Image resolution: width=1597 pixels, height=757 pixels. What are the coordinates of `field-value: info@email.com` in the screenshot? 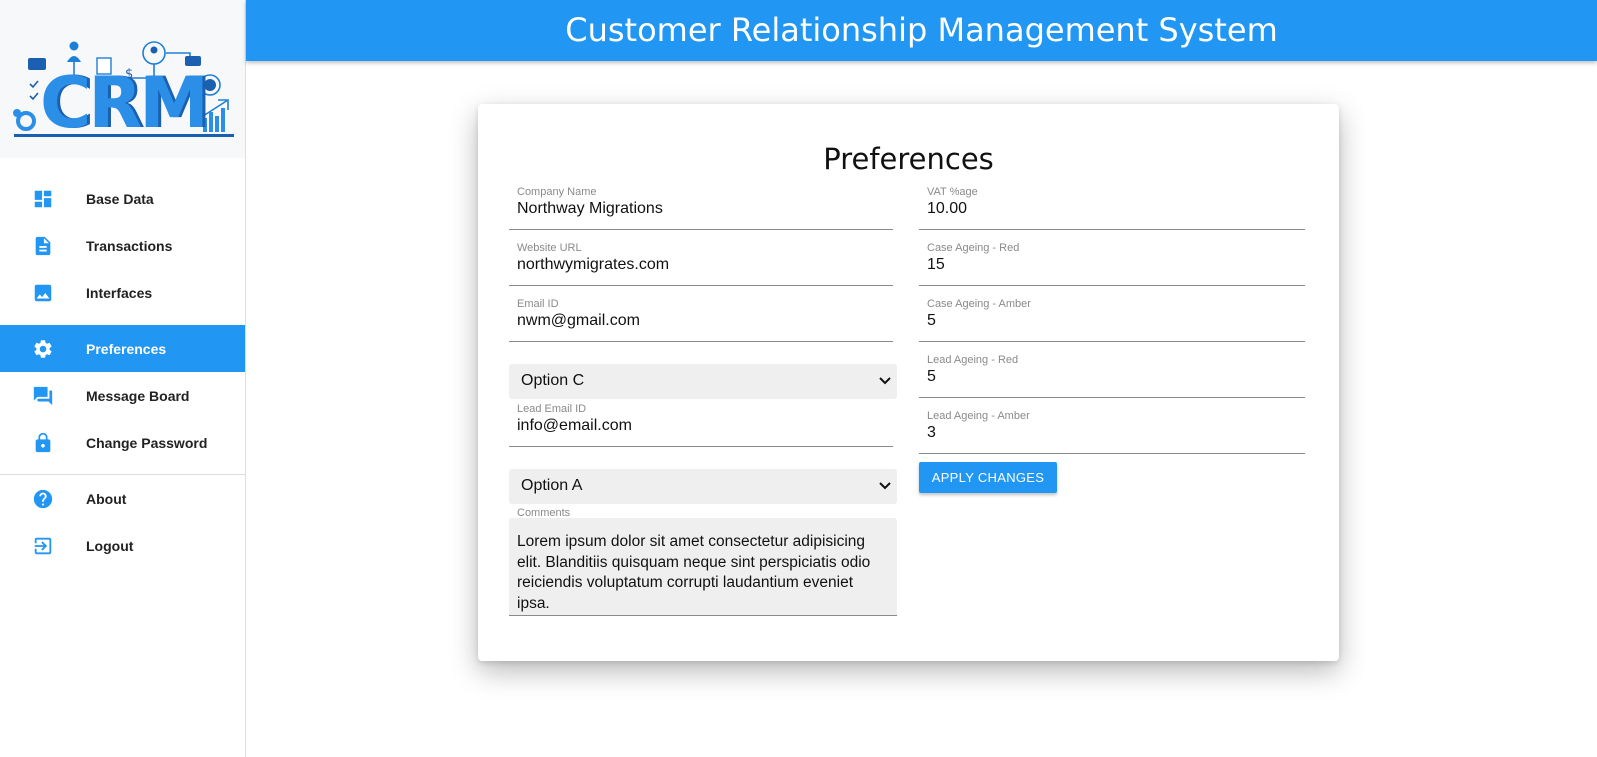 It's located at (574, 425).